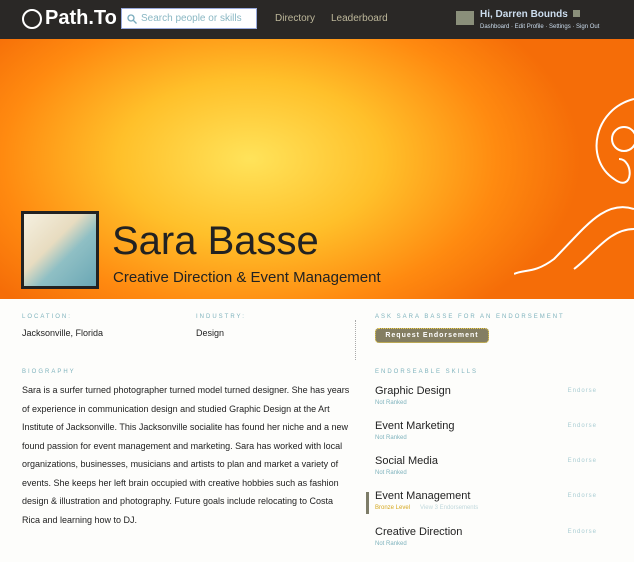  Describe the element at coordinates (63, 333) in the screenshot. I see `location-value: Jacksonville, Florida` at that location.